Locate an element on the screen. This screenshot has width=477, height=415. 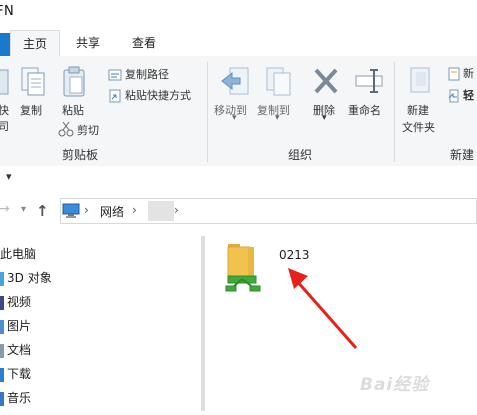
nav-item-music: 音乐 is located at coordinates (15, 398).